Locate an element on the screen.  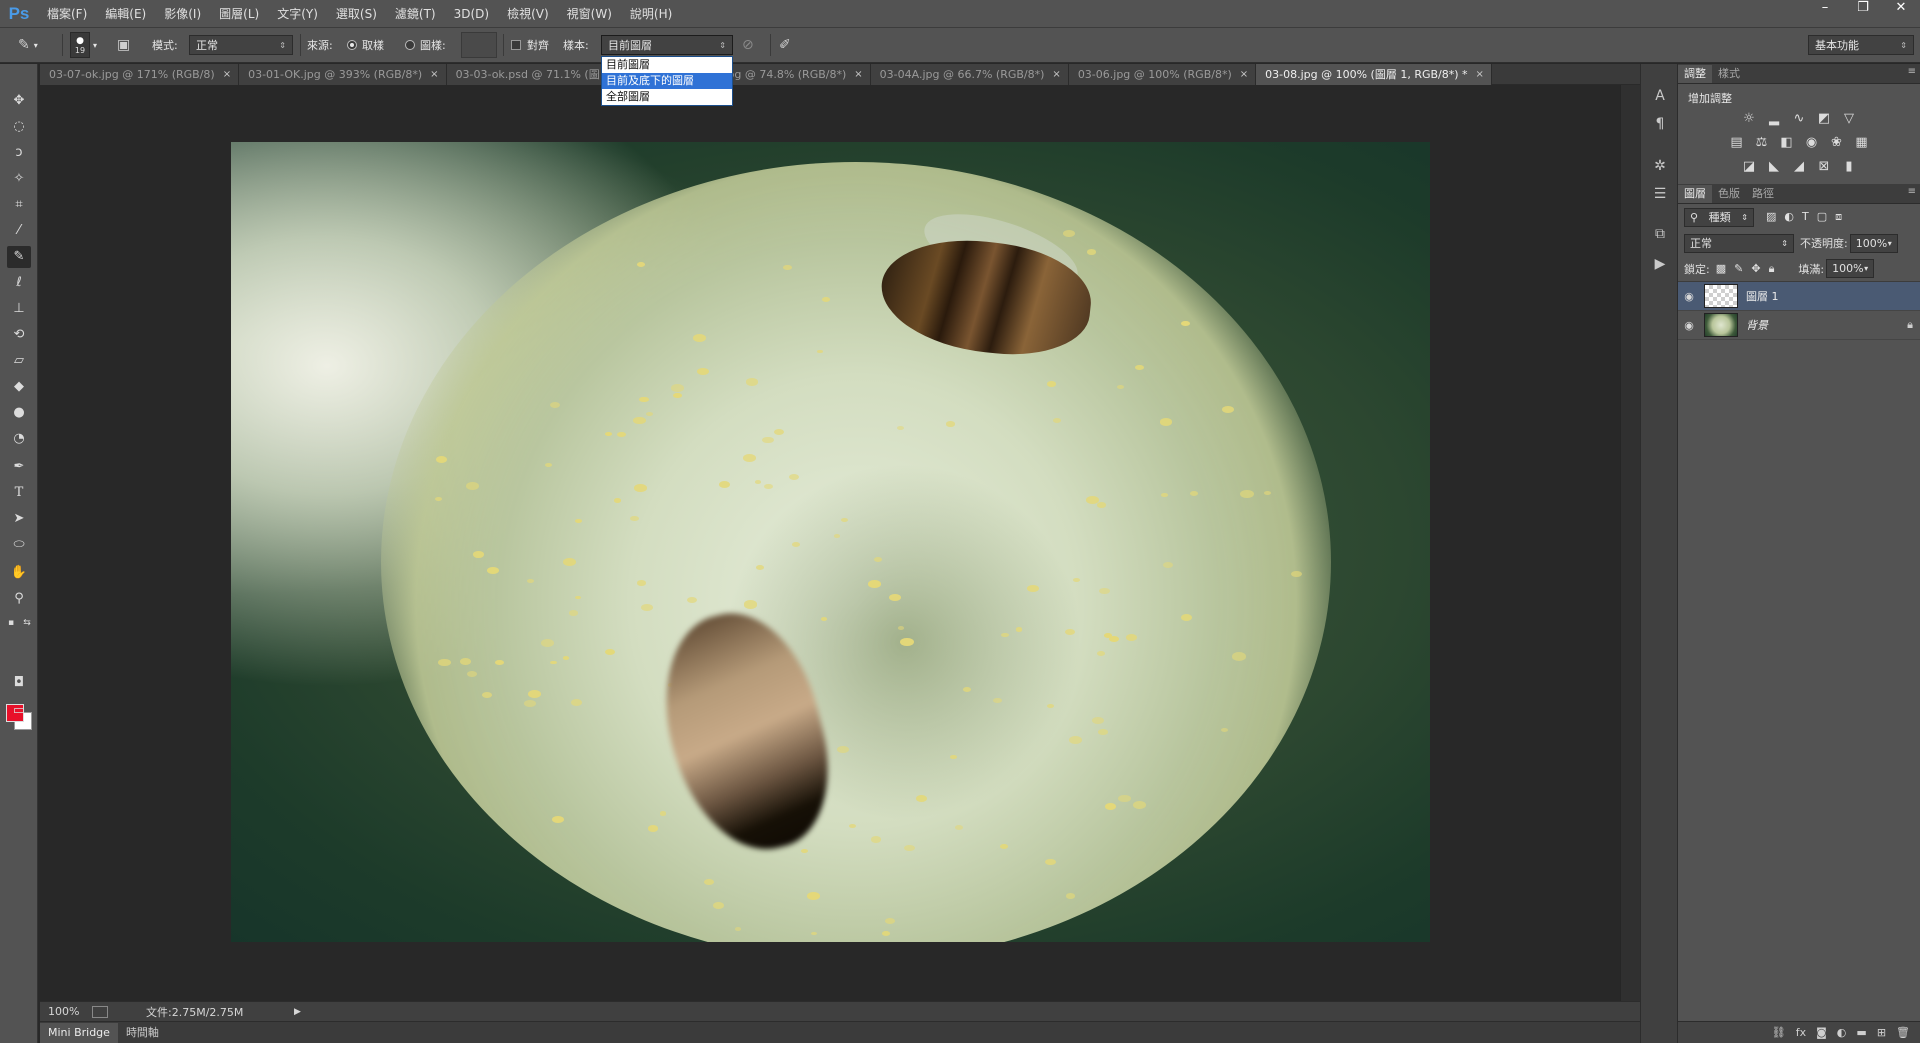
swap-colors-icon: ⇆ is located at coordinates (27, 623).